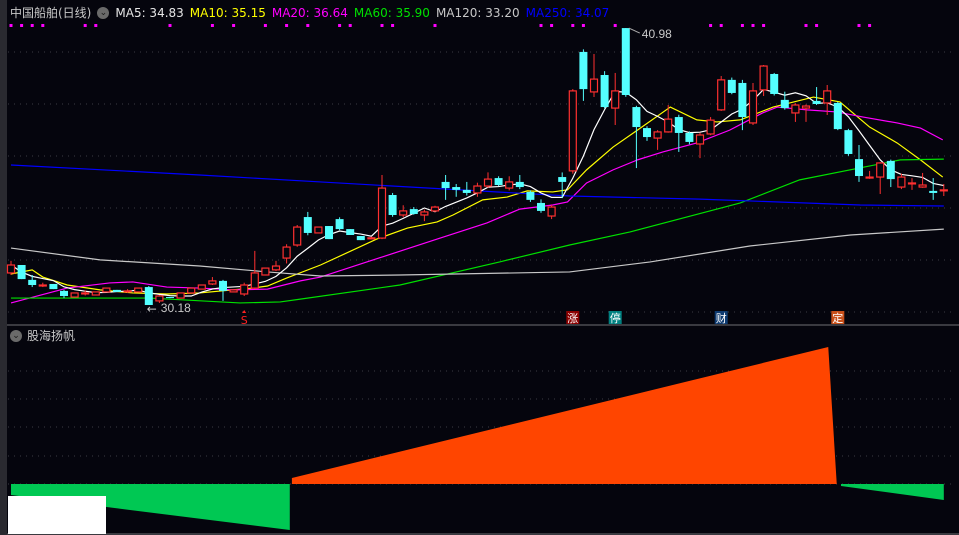  I want to click on ma250-label: MA250: 34.07, so click(567, 12).